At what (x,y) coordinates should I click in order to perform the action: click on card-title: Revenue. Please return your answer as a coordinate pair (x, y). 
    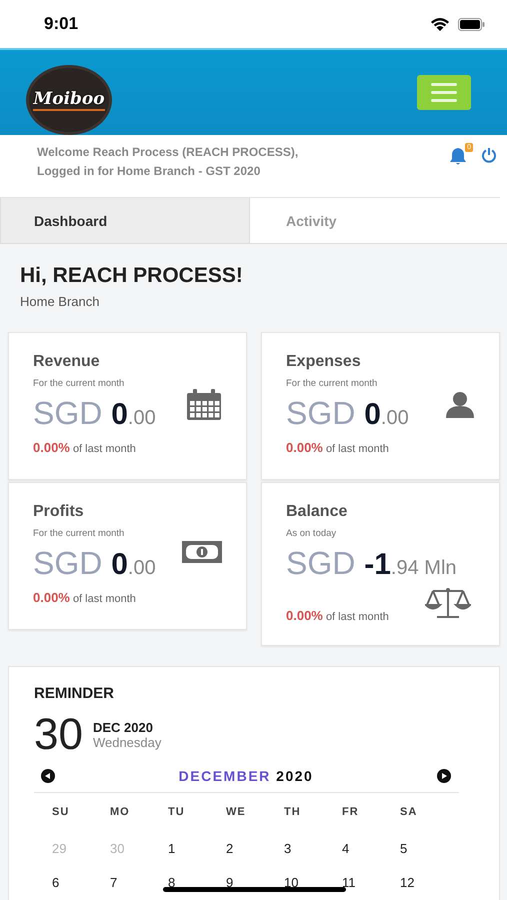
    Looking at the image, I should click on (67, 362).